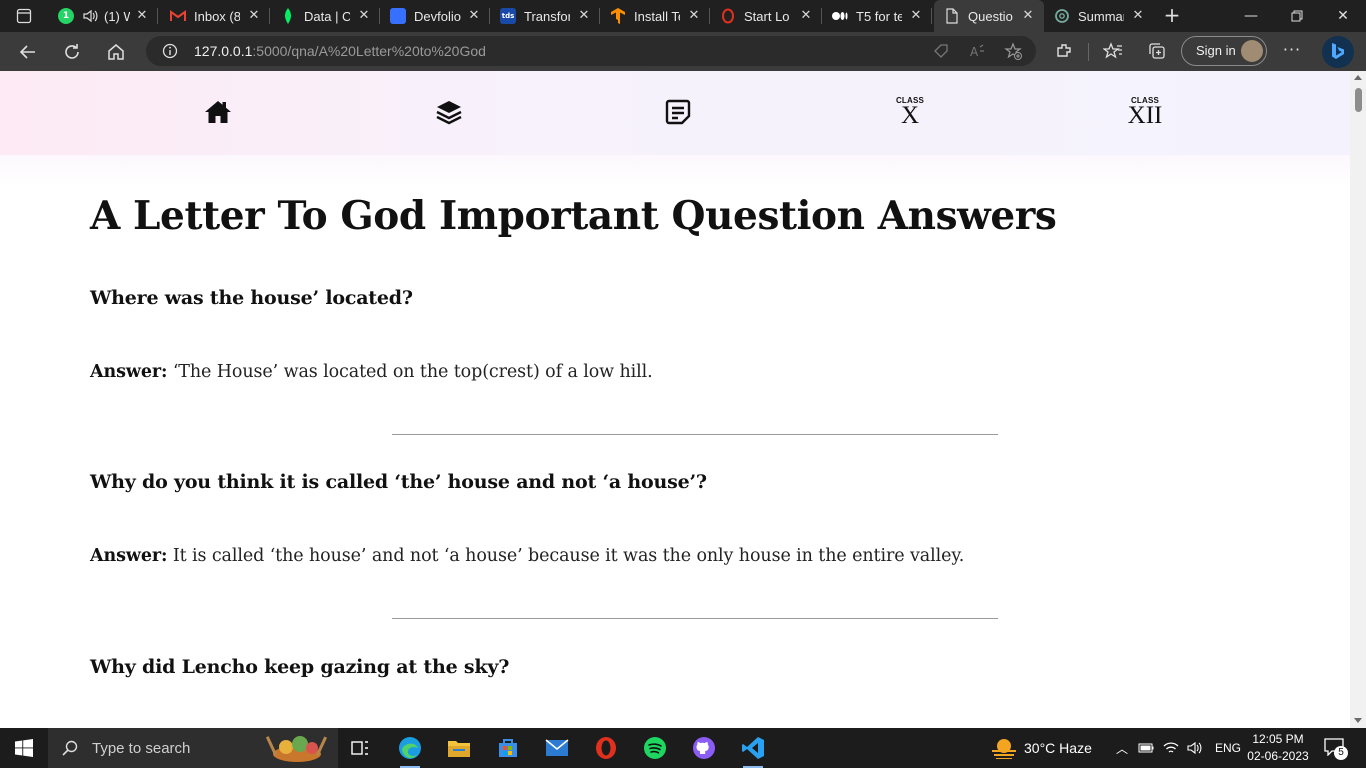  Describe the element at coordinates (1064, 51) in the screenshot. I see `extensions-icon` at that location.